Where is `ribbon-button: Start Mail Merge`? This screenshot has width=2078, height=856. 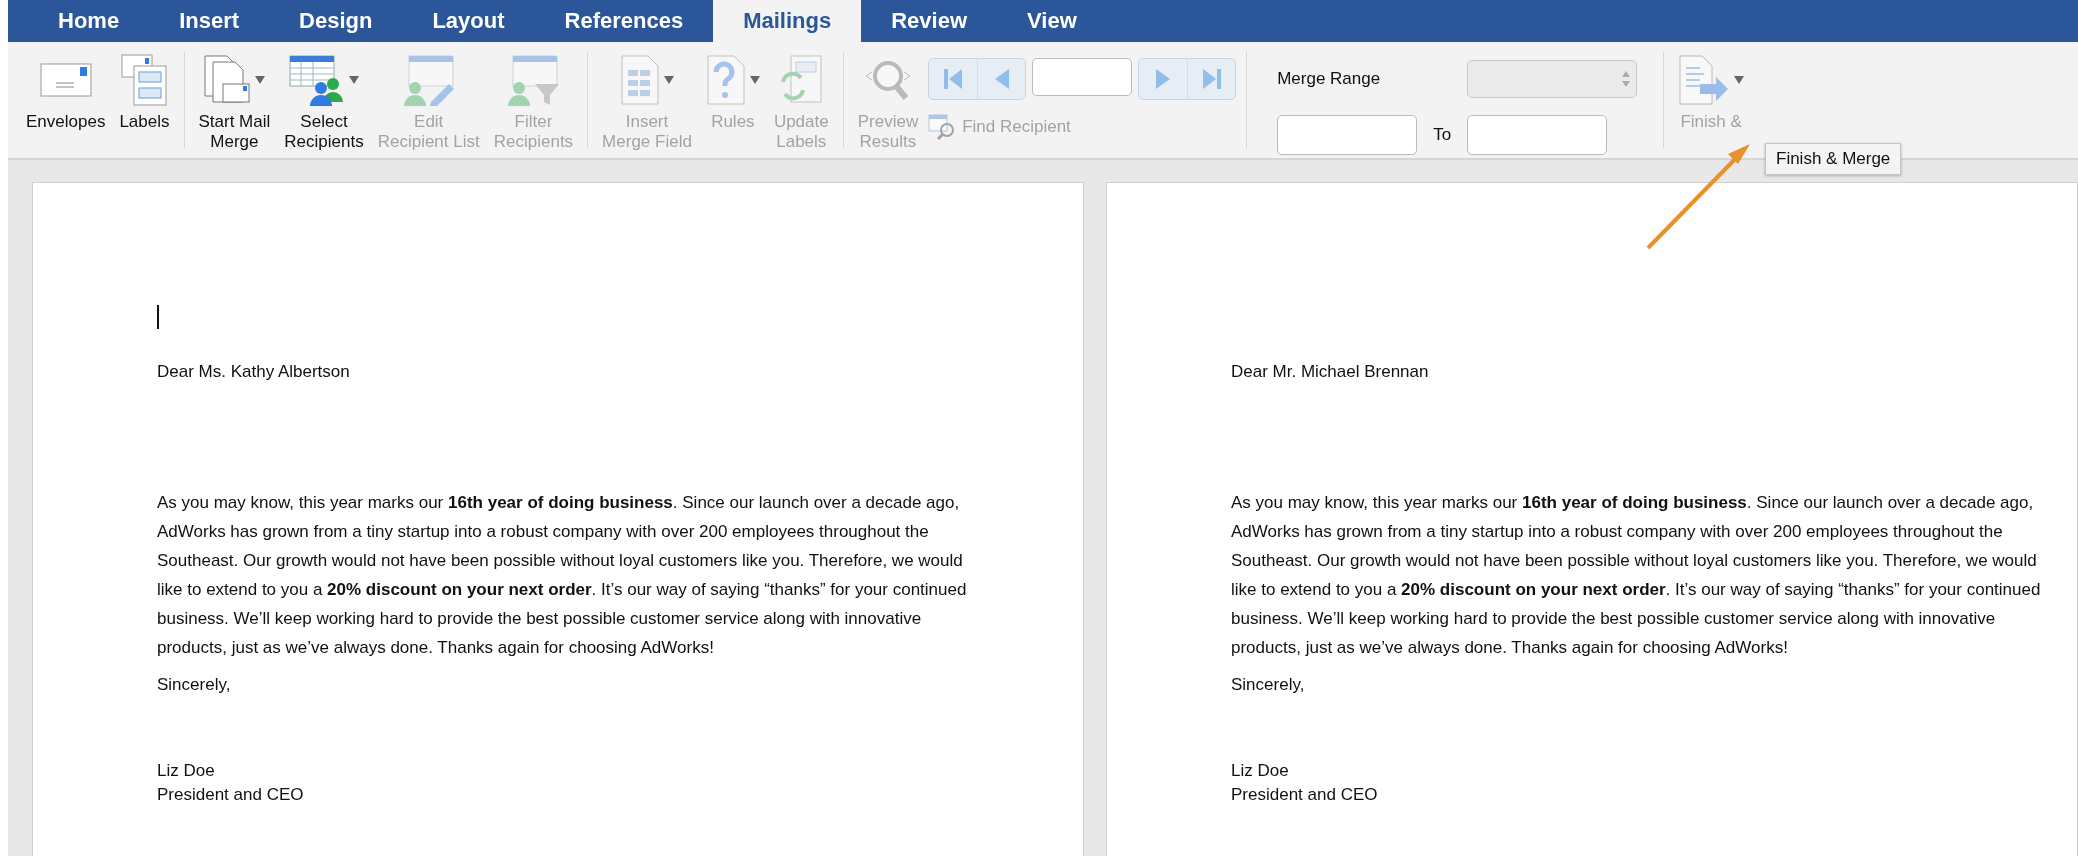 ribbon-button: Start Mail Merge is located at coordinates (234, 102).